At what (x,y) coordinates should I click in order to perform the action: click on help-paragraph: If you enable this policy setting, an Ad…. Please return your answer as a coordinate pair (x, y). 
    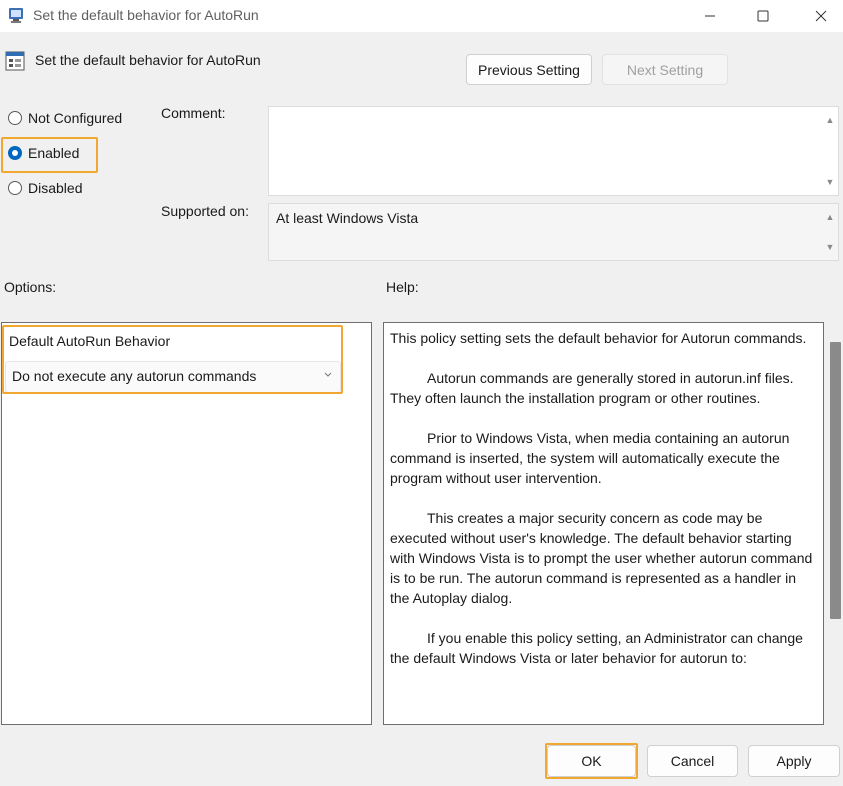
    Looking at the image, I should click on (596, 648).